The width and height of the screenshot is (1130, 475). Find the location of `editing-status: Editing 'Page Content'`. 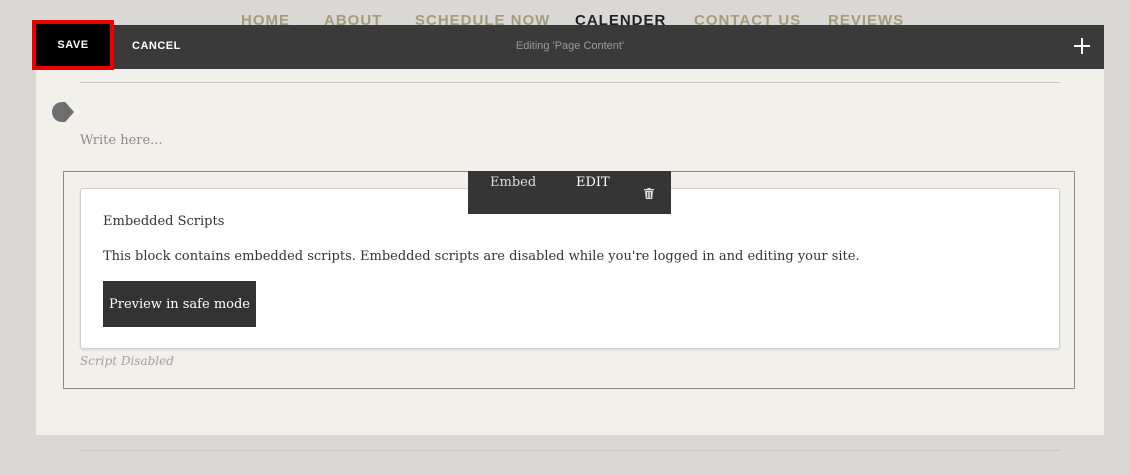

editing-status: Editing 'Page Content' is located at coordinates (570, 46).